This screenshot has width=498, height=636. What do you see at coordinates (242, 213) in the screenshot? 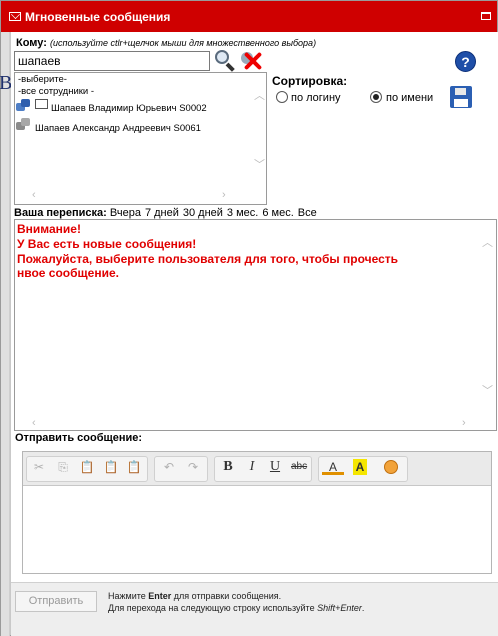
I see `period-link: 3 мес.` at bounding box center [242, 213].